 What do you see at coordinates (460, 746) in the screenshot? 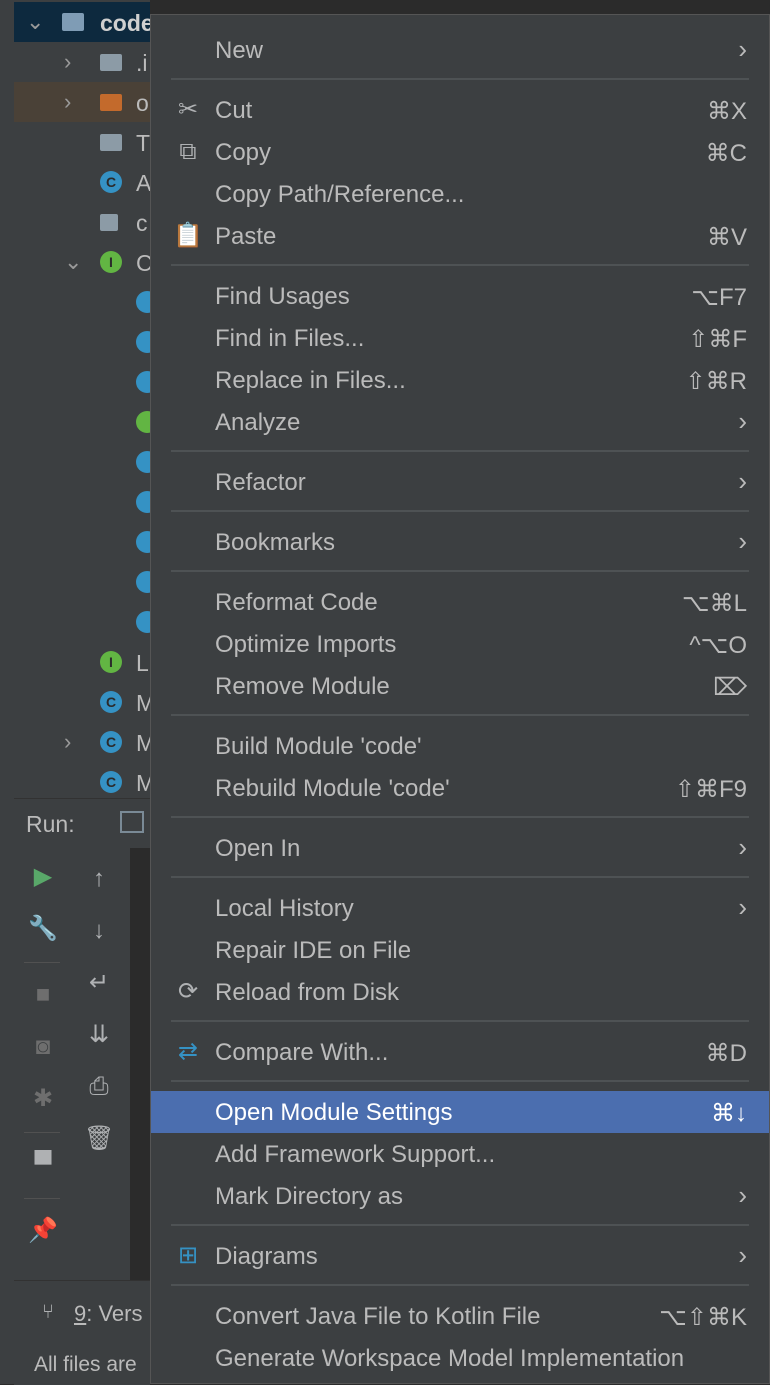
I see `menu-item-build-module: Build Module 'code'` at bounding box center [460, 746].